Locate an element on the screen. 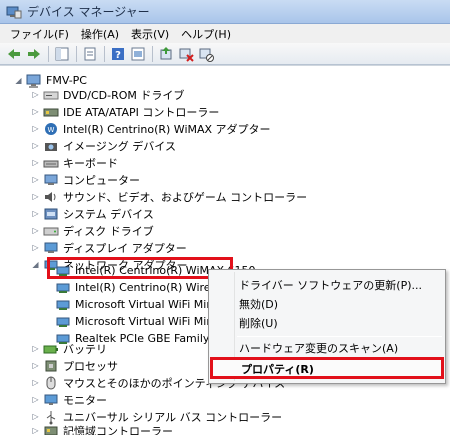 This screenshot has width=450, height=435. svg-text: W is located at coordinates (51, 130).